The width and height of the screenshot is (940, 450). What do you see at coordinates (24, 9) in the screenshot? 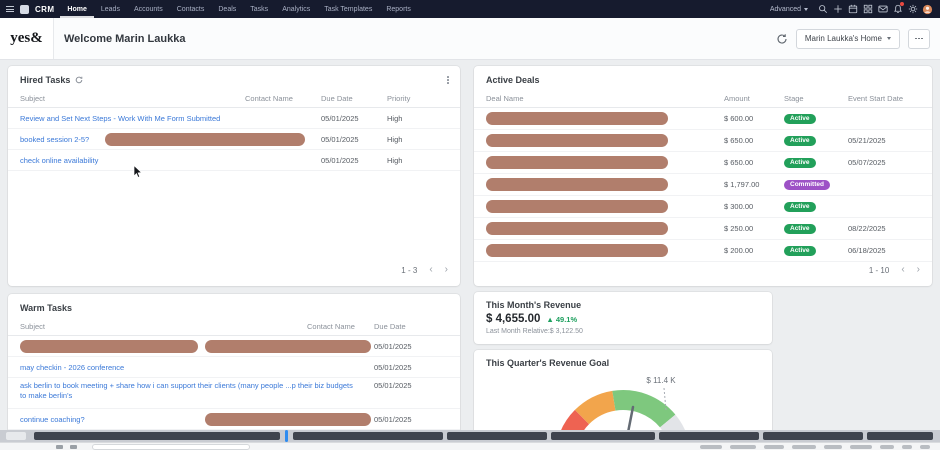
I see `crm-logo-icon` at bounding box center [24, 9].